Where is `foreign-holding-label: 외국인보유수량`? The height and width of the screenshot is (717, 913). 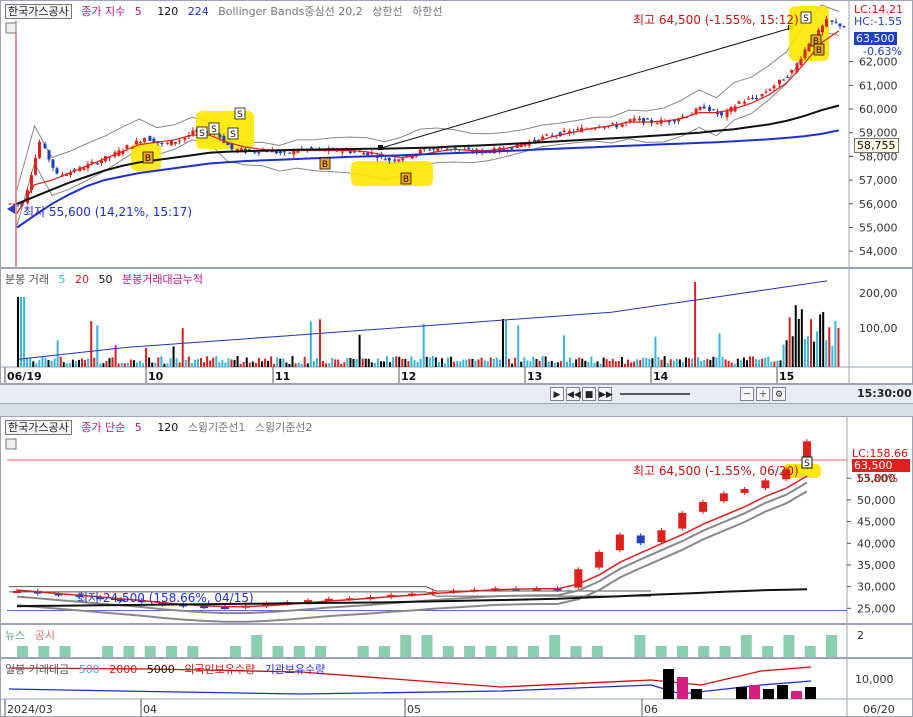
foreign-holding-label: 외국인보유수량 is located at coordinates (219, 669).